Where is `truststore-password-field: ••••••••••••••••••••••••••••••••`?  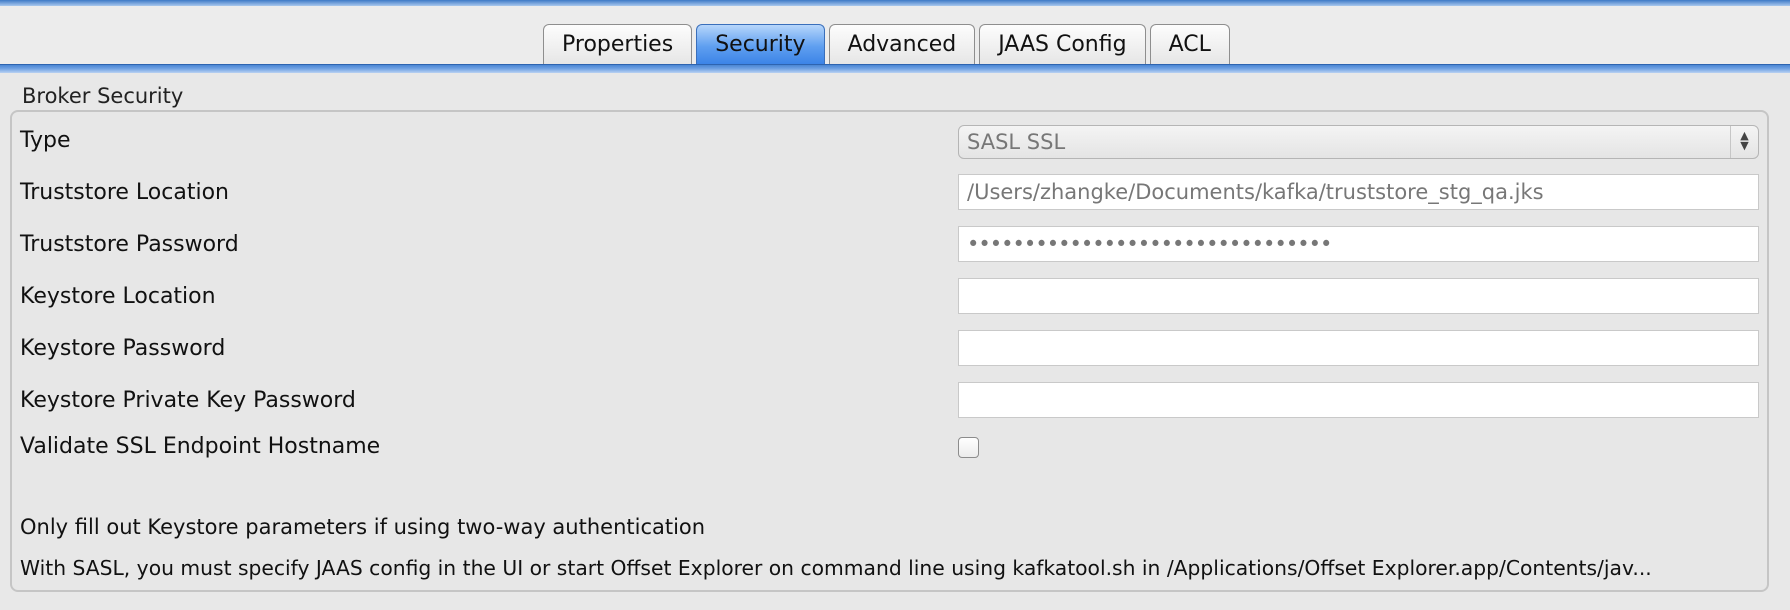
truststore-password-field: •••••••••••••••••••••••••••••••• is located at coordinates (1358, 244).